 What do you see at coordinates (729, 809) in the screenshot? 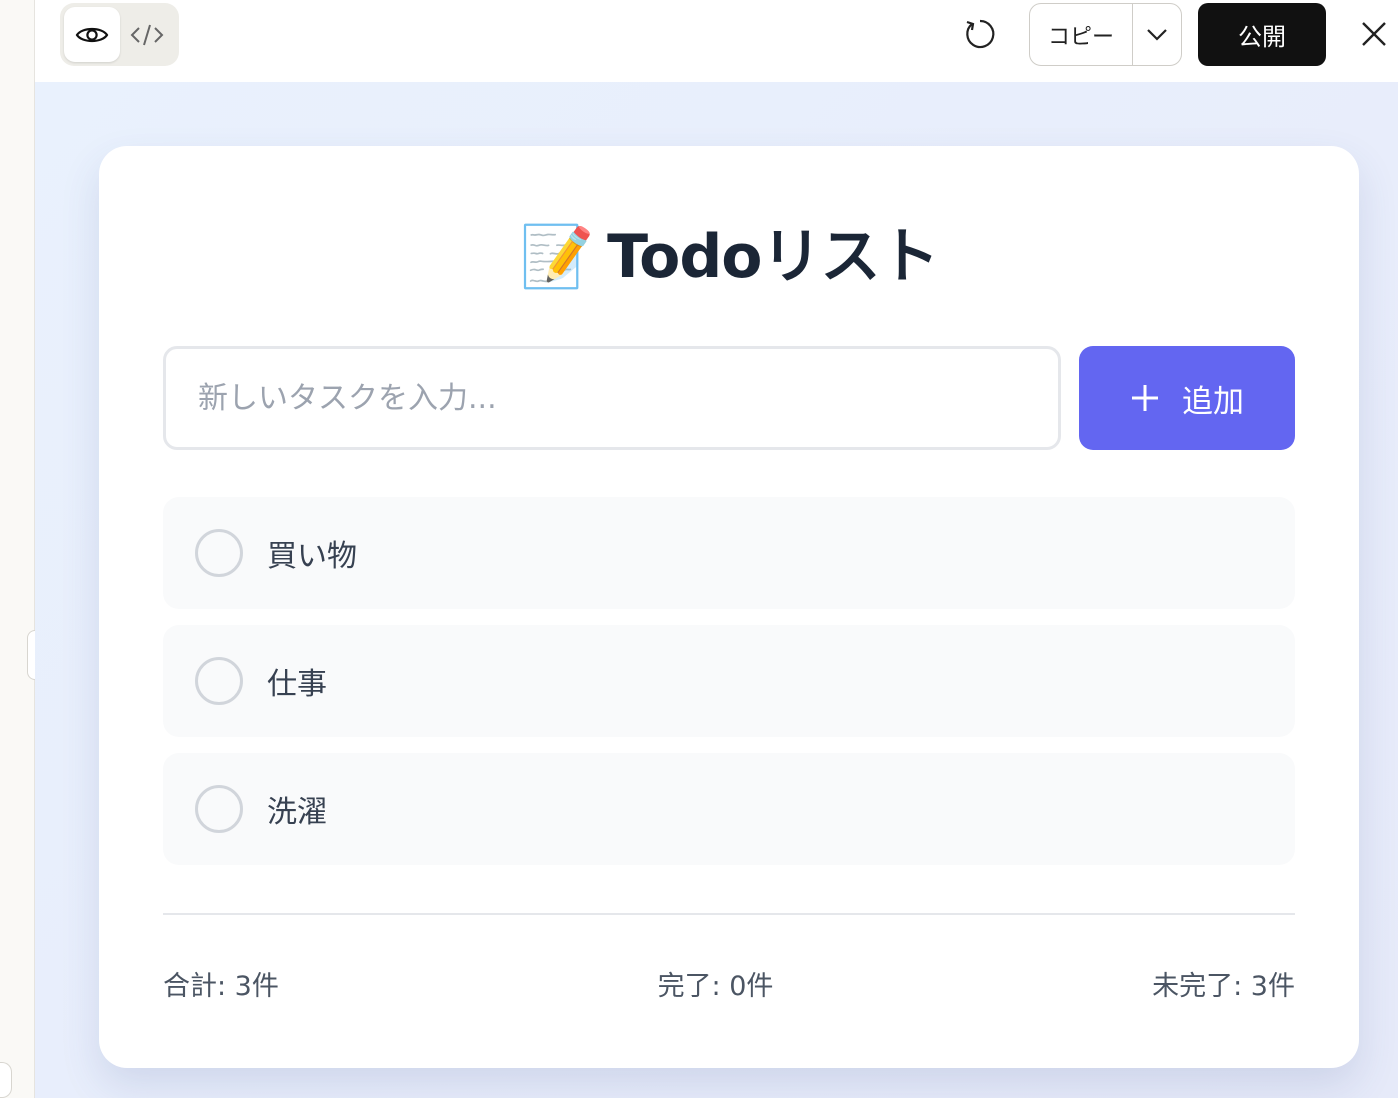
I see `todo-item: 洗濯` at bounding box center [729, 809].